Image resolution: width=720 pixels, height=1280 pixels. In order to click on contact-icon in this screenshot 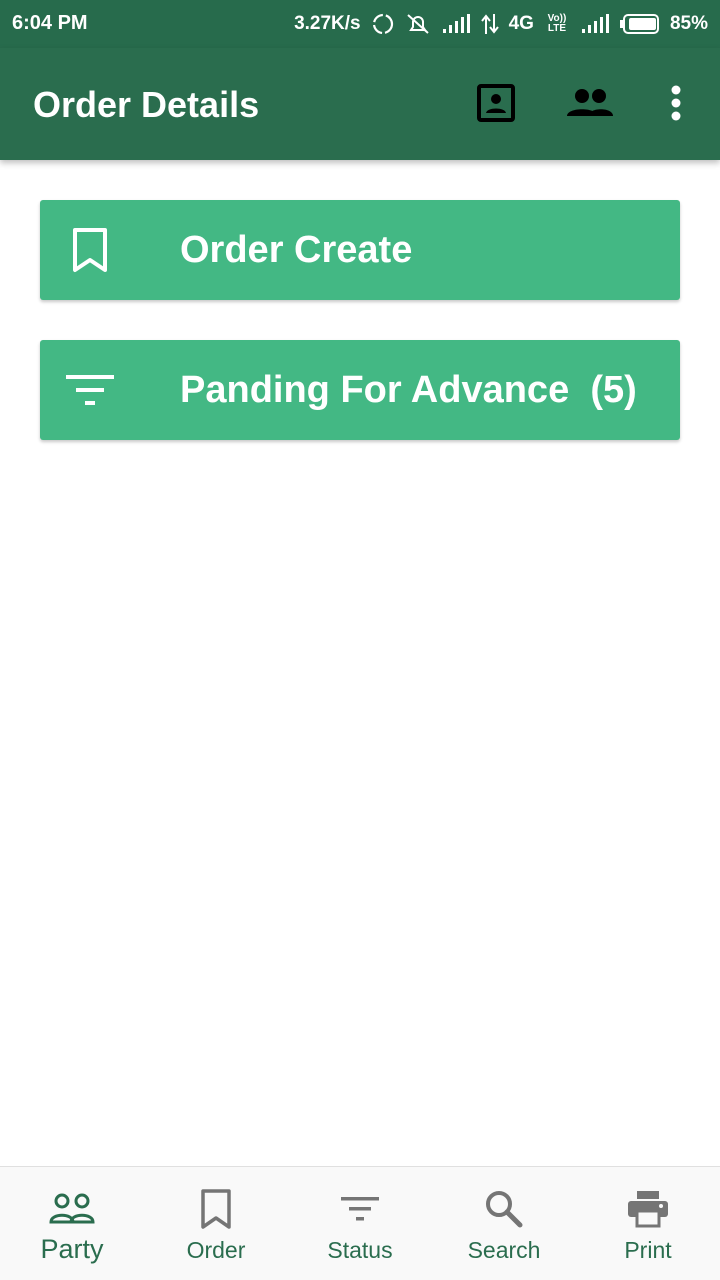, I will do `click(496, 105)`.